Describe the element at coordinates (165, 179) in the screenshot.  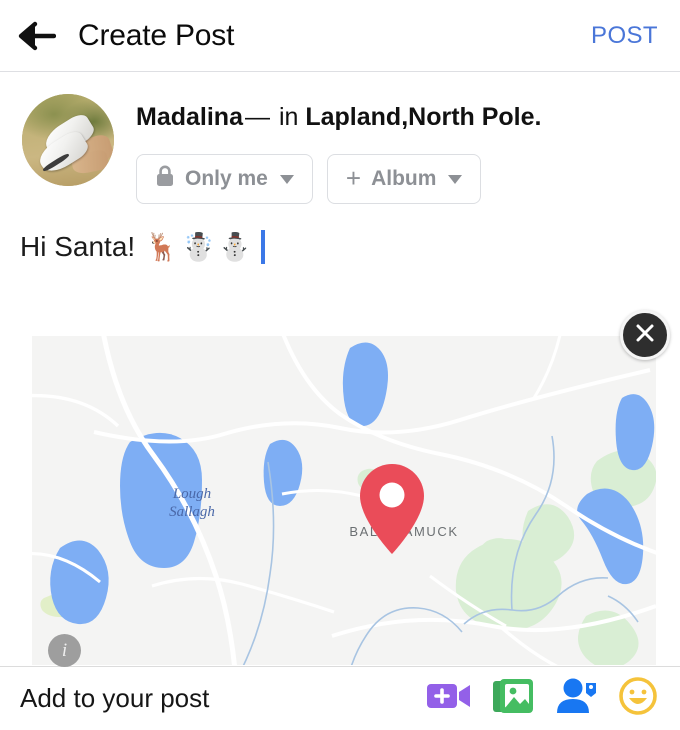
I see `lock-icon` at that location.